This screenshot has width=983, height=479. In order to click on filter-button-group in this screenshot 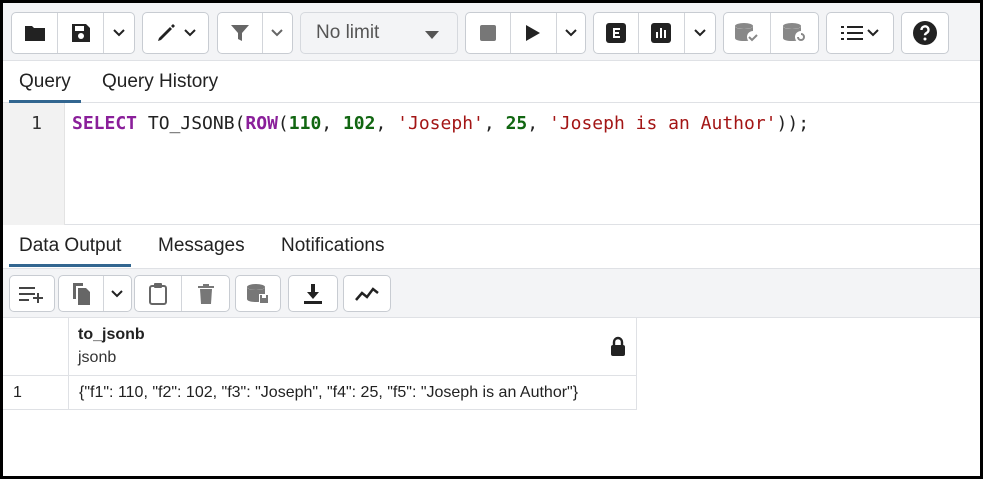, I will do `click(255, 33)`.